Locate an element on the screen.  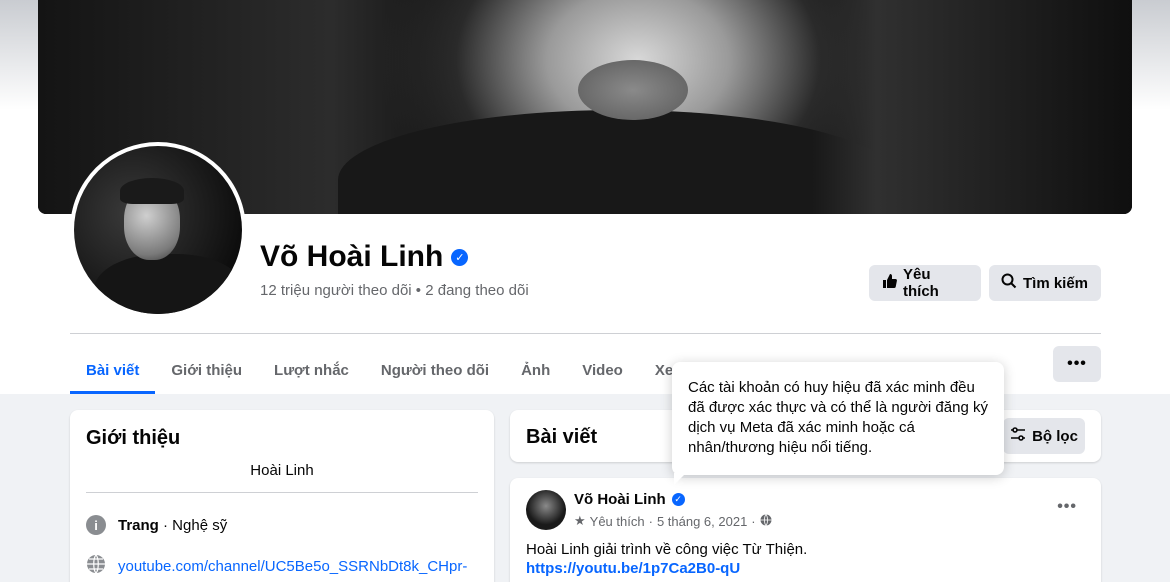
profile-avatar is located at coordinates (158, 230).